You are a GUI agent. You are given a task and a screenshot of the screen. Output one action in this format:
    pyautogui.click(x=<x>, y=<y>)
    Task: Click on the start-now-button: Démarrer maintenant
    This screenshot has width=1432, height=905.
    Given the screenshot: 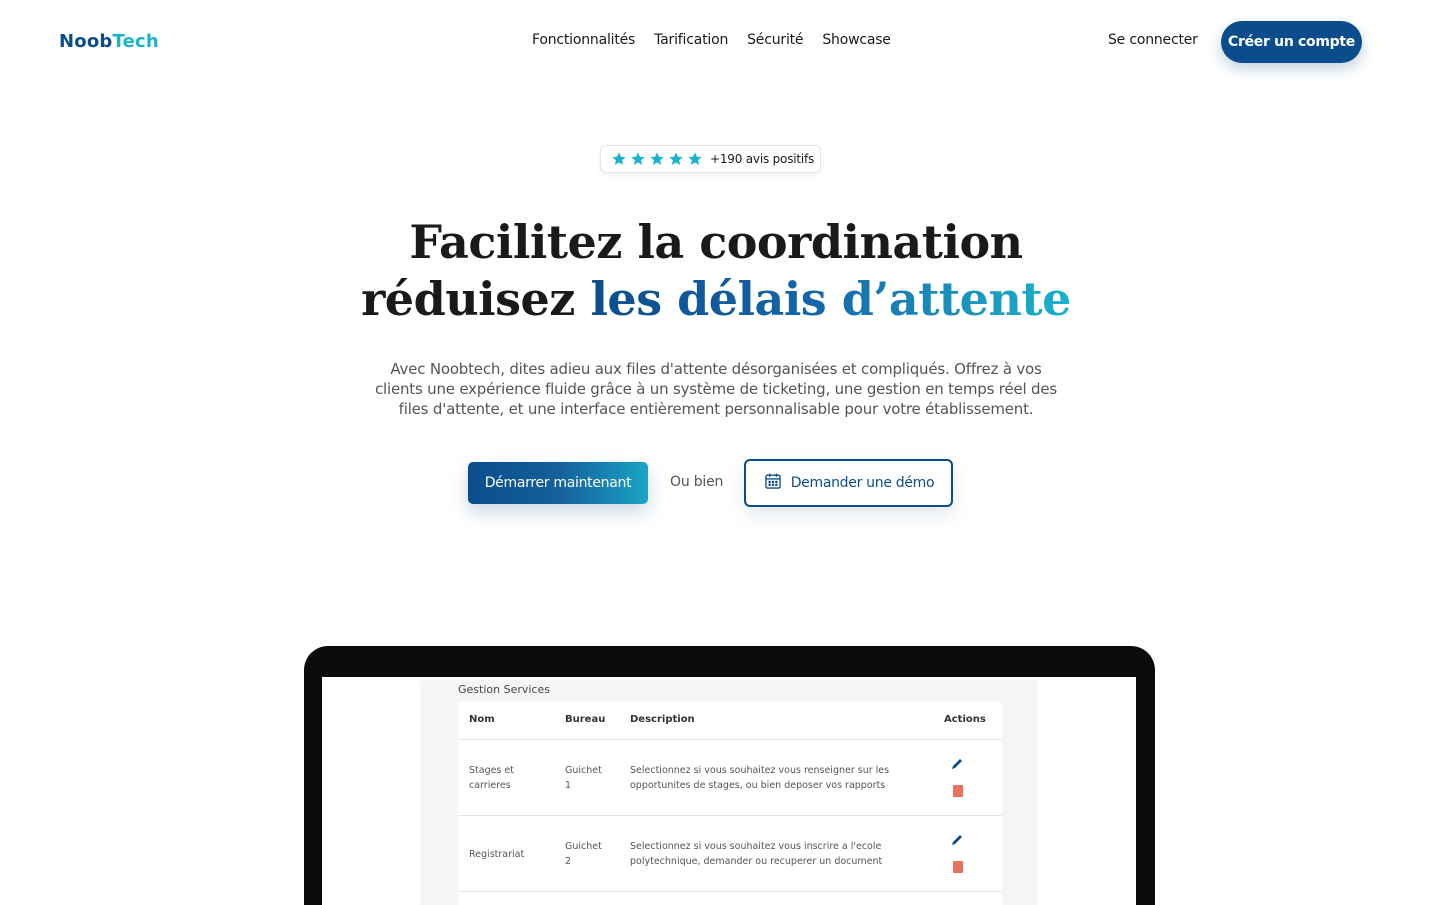 What is the action you would take?
    pyautogui.click(x=558, y=483)
    